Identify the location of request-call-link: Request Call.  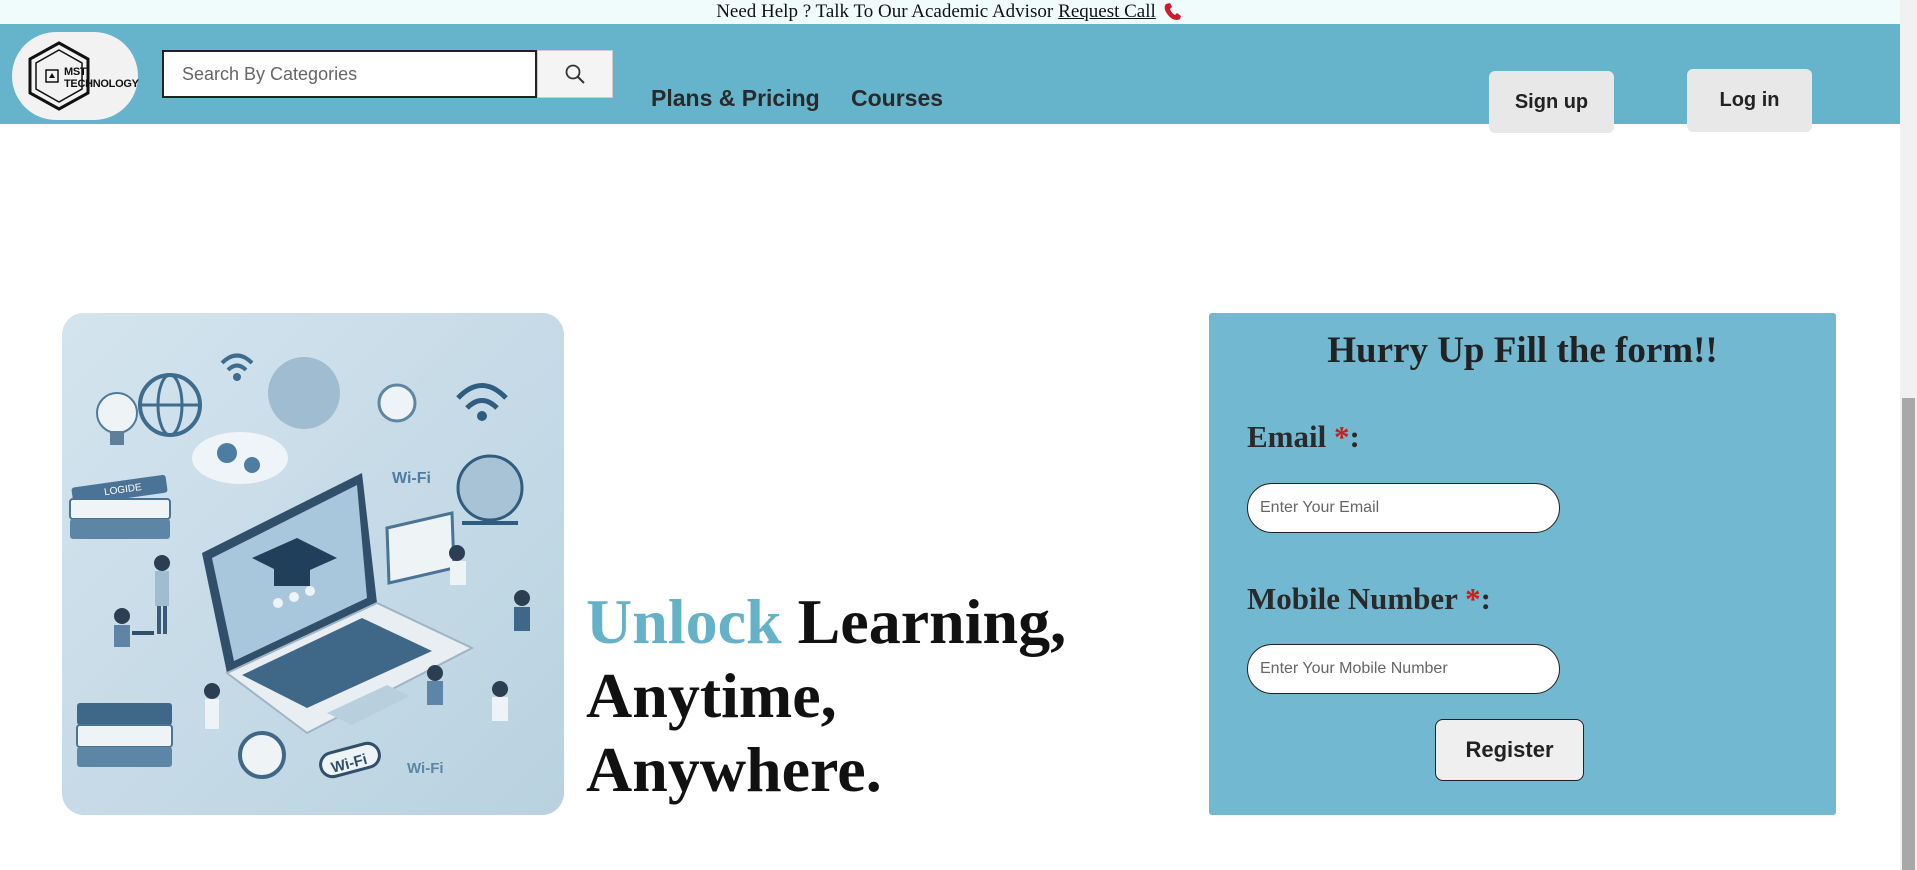
(1107, 12).